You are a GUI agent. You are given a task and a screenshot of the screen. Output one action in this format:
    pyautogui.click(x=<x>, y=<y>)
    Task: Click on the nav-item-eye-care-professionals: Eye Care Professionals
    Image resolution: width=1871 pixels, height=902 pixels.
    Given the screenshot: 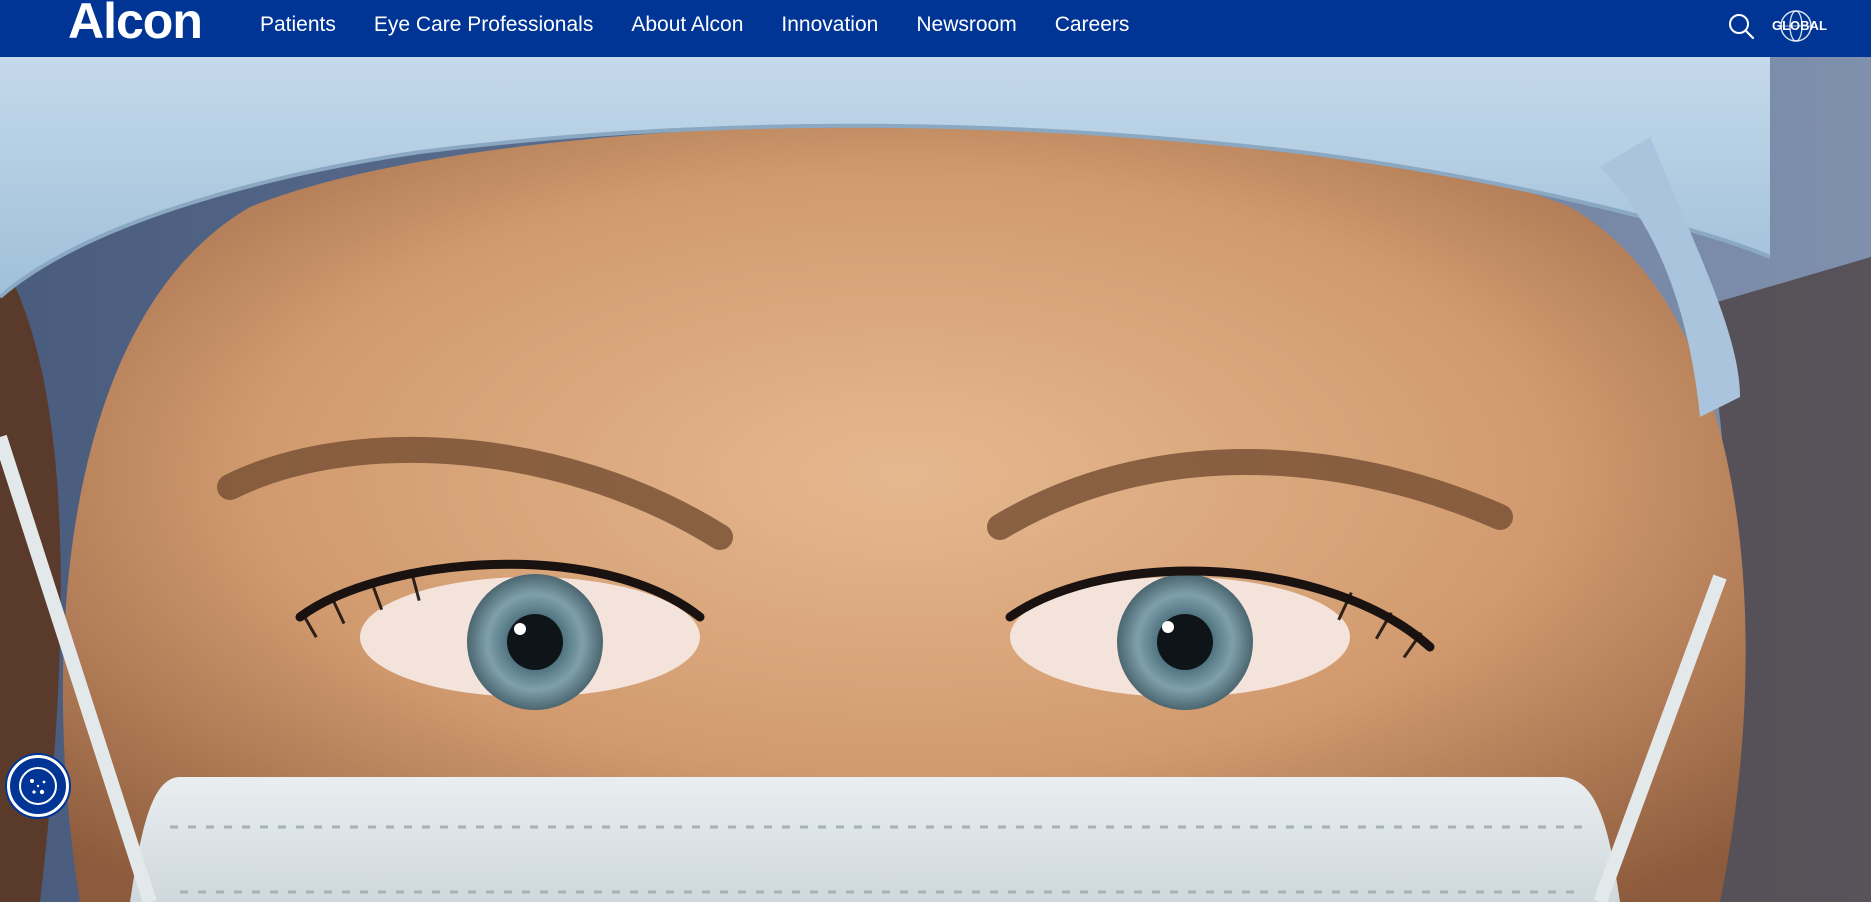 What is the action you would take?
    pyautogui.click(x=483, y=25)
    